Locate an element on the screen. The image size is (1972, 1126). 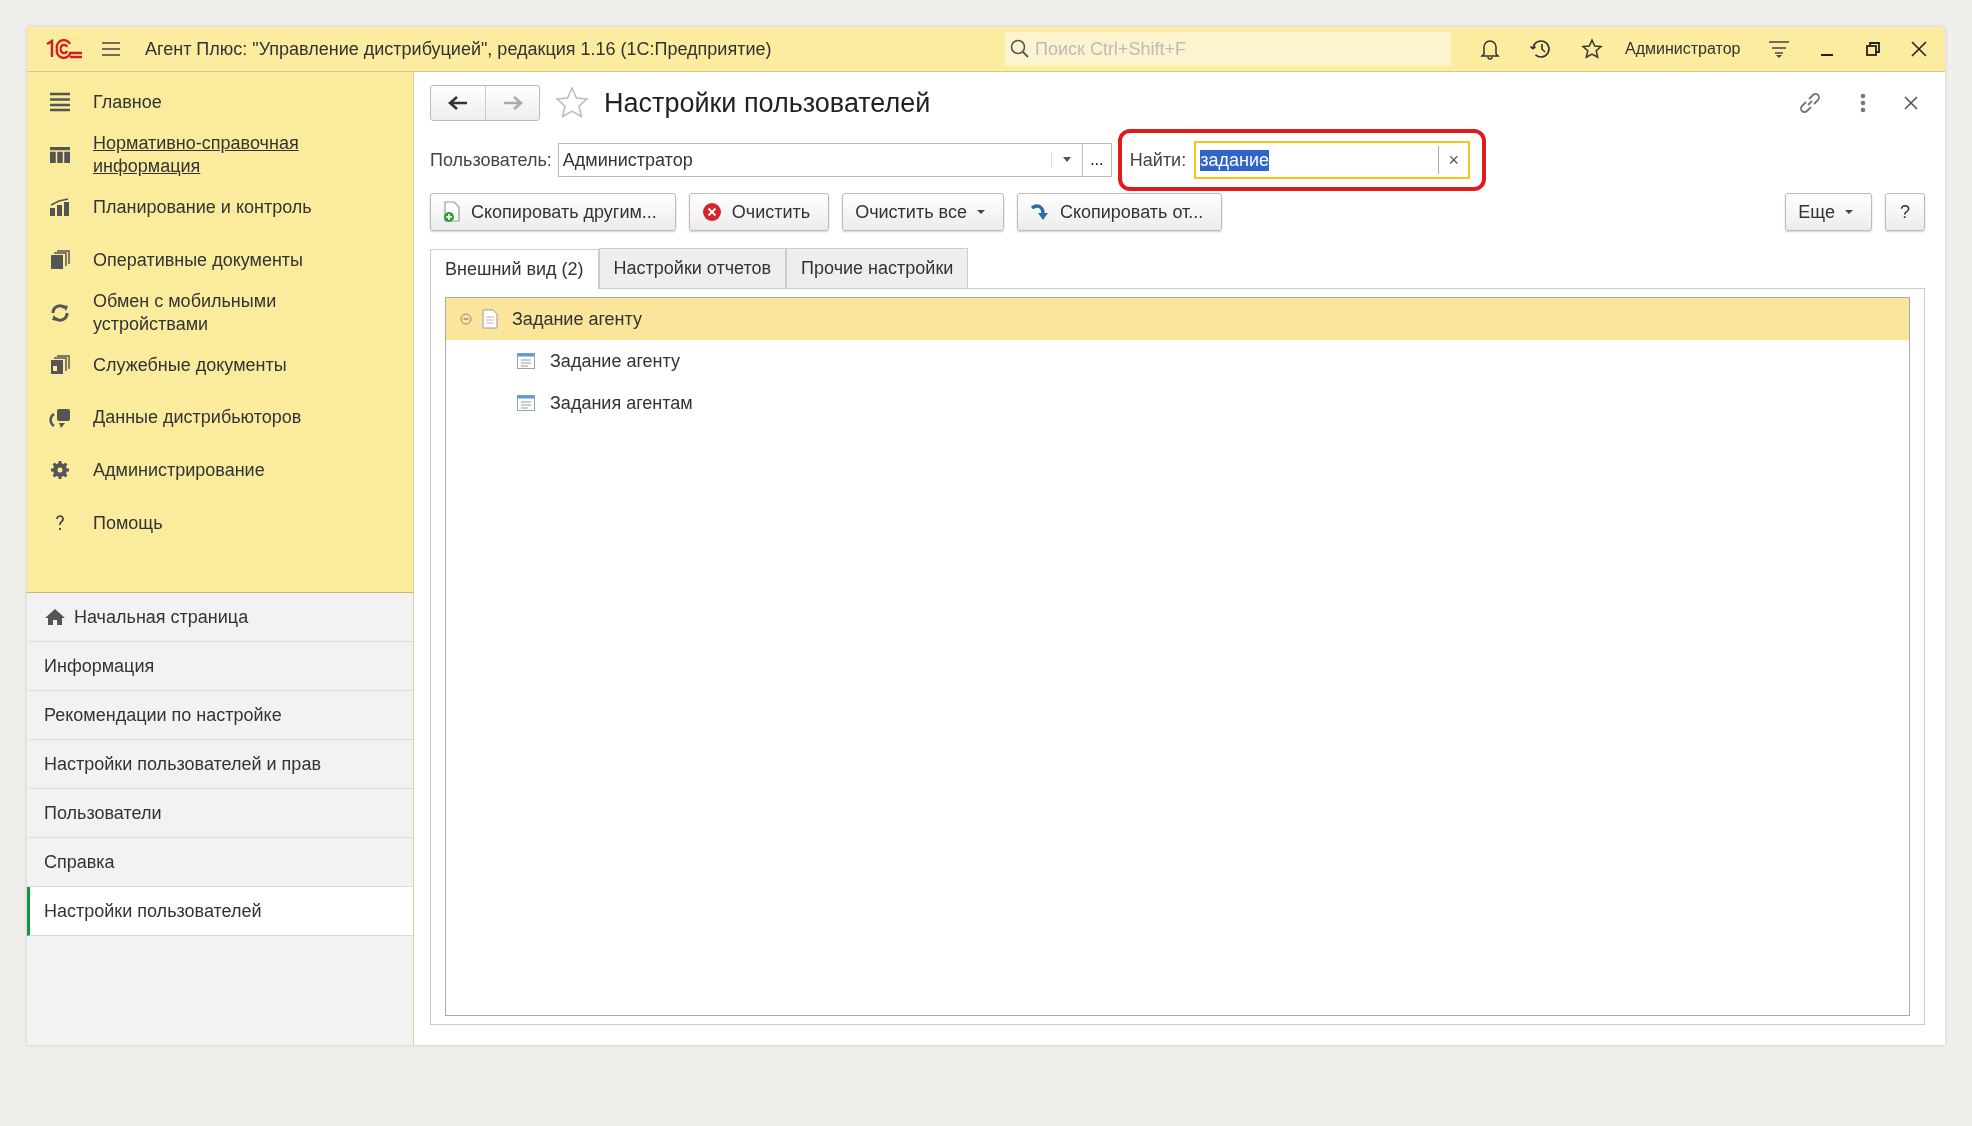
open-page-item: Настройки пользователей is located at coordinates (220, 911).